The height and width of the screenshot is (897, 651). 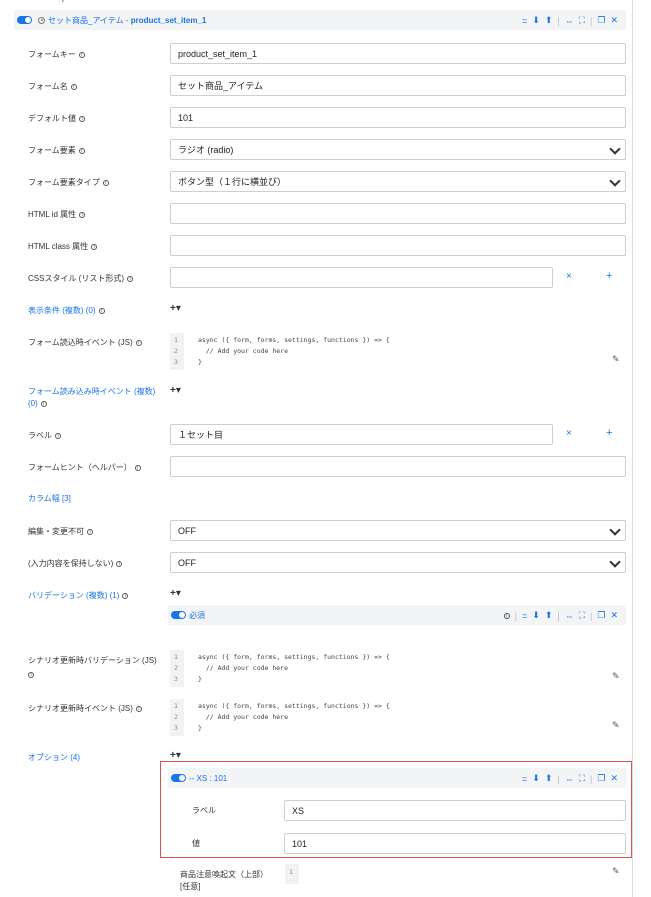 What do you see at coordinates (569, 433) in the screenshot?
I see `label-remove-button: ×` at bounding box center [569, 433].